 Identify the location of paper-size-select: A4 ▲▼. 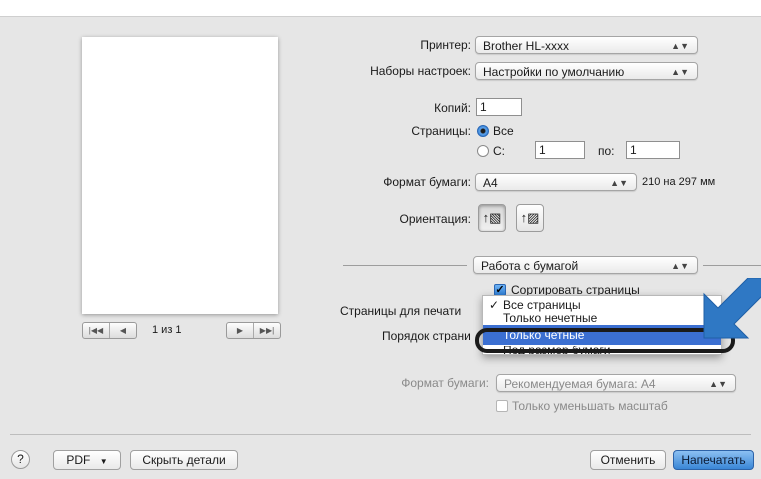
(556, 182).